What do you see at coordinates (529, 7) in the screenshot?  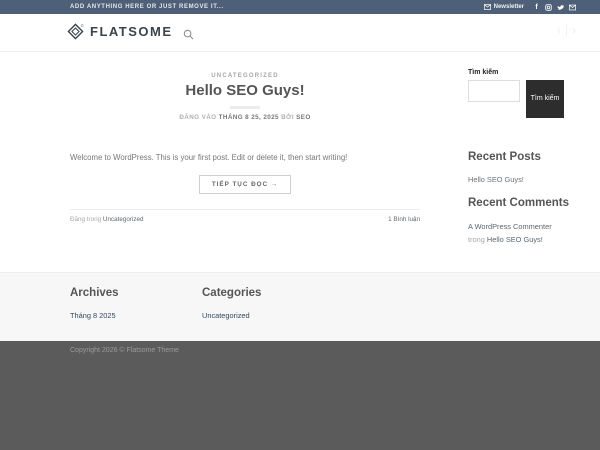 I see `topbar-right: Newsletter f` at bounding box center [529, 7].